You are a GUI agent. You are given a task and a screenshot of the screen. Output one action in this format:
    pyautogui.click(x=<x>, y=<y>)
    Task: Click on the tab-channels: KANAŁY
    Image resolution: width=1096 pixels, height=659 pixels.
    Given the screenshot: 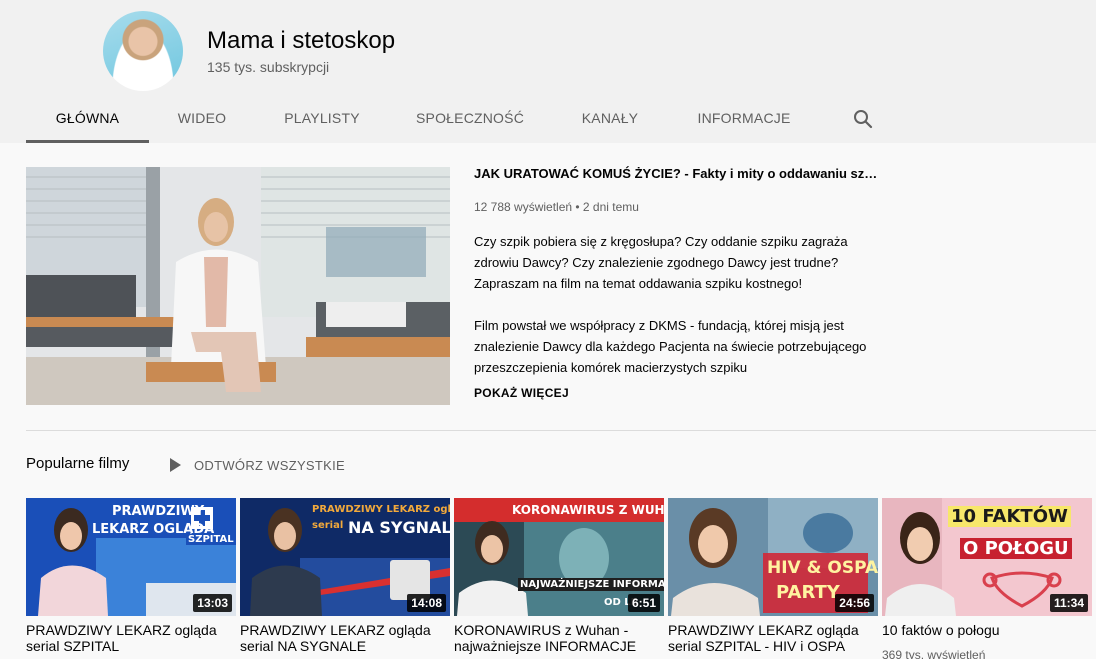 What is the action you would take?
    pyautogui.click(x=610, y=119)
    